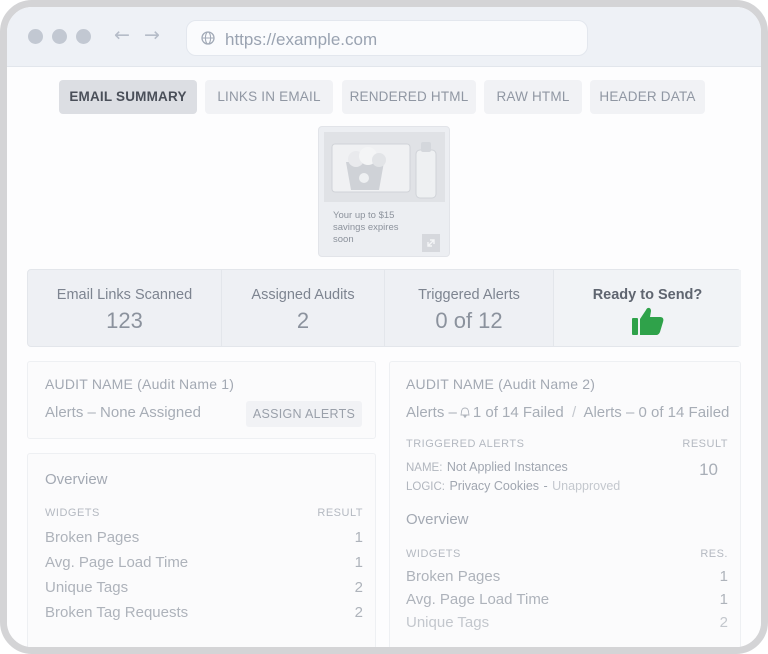 The width and height of the screenshot is (768, 654). What do you see at coordinates (304, 414) in the screenshot?
I see `assign-alerts-button: ASSIGN ALERTS` at bounding box center [304, 414].